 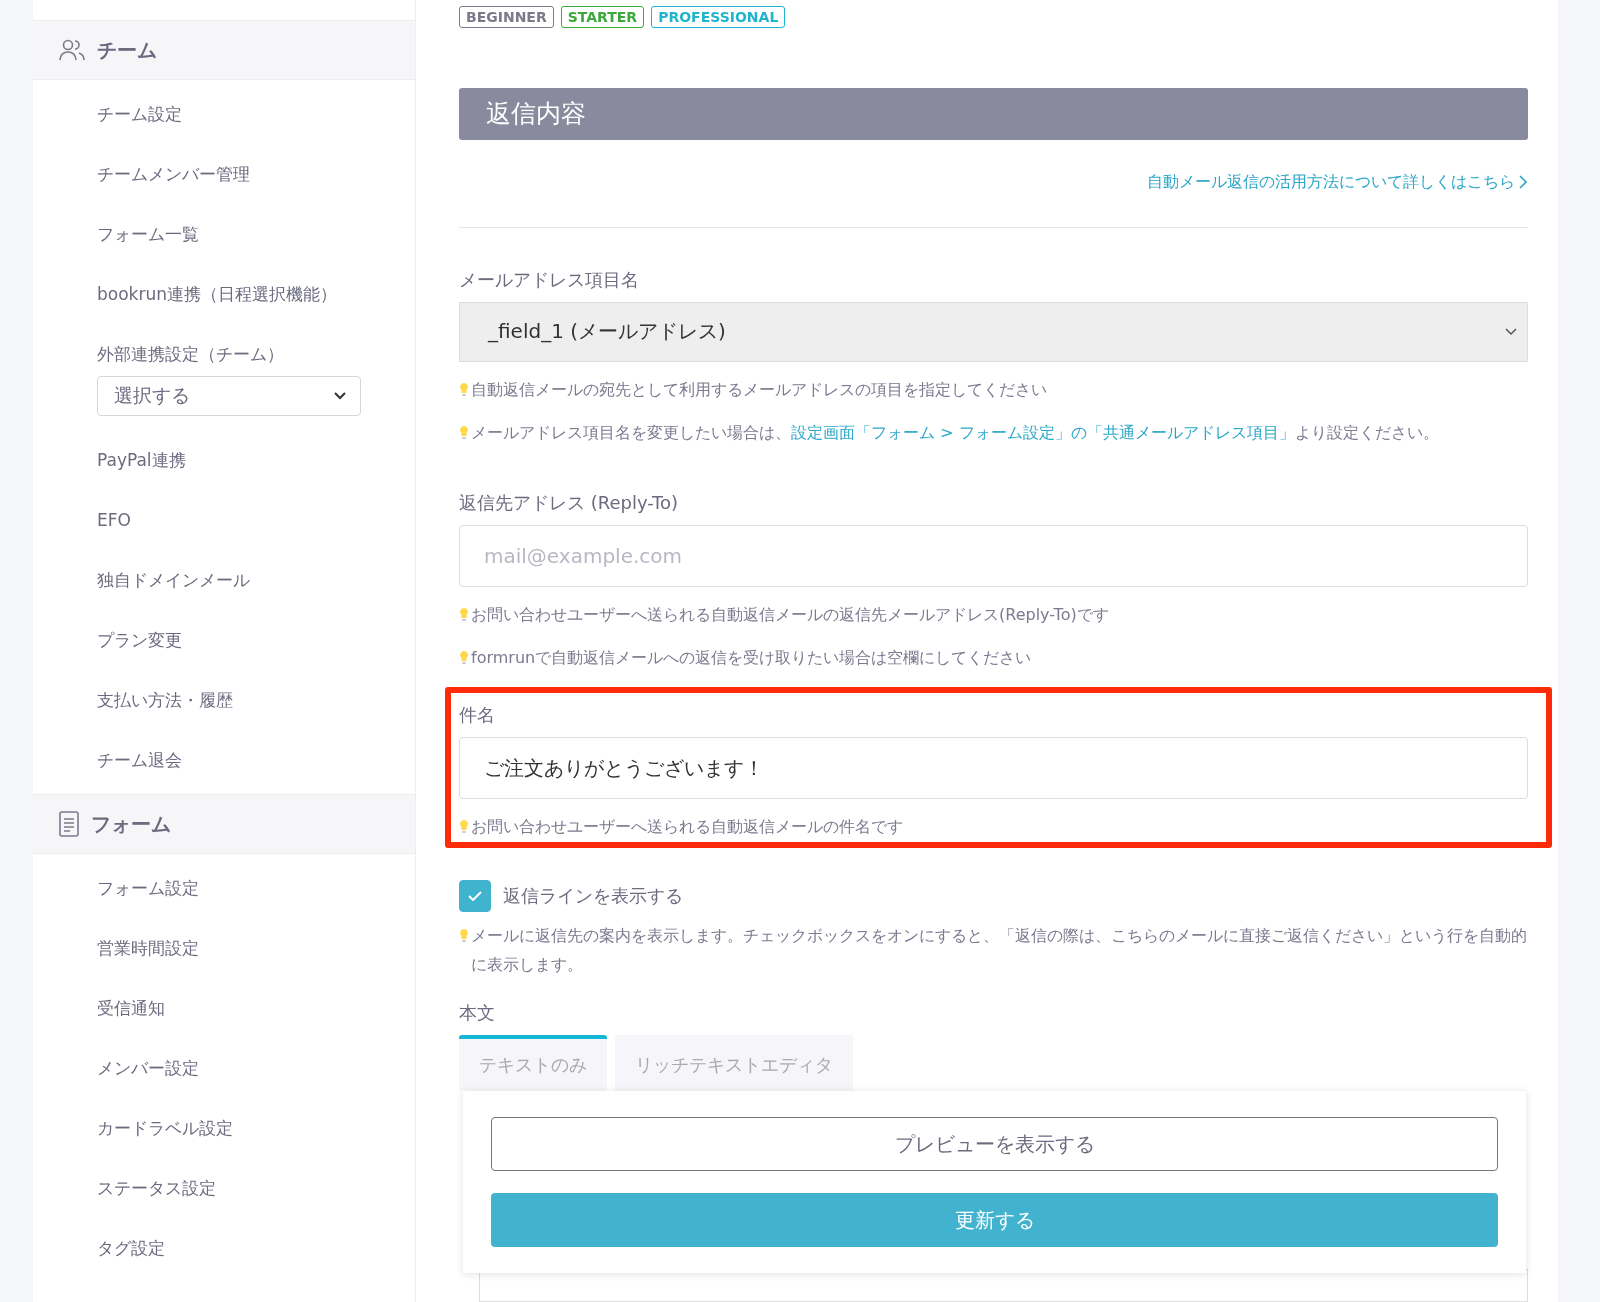 What do you see at coordinates (256, 234) in the screenshot?
I see `sidebar-item: フォーム一覧` at bounding box center [256, 234].